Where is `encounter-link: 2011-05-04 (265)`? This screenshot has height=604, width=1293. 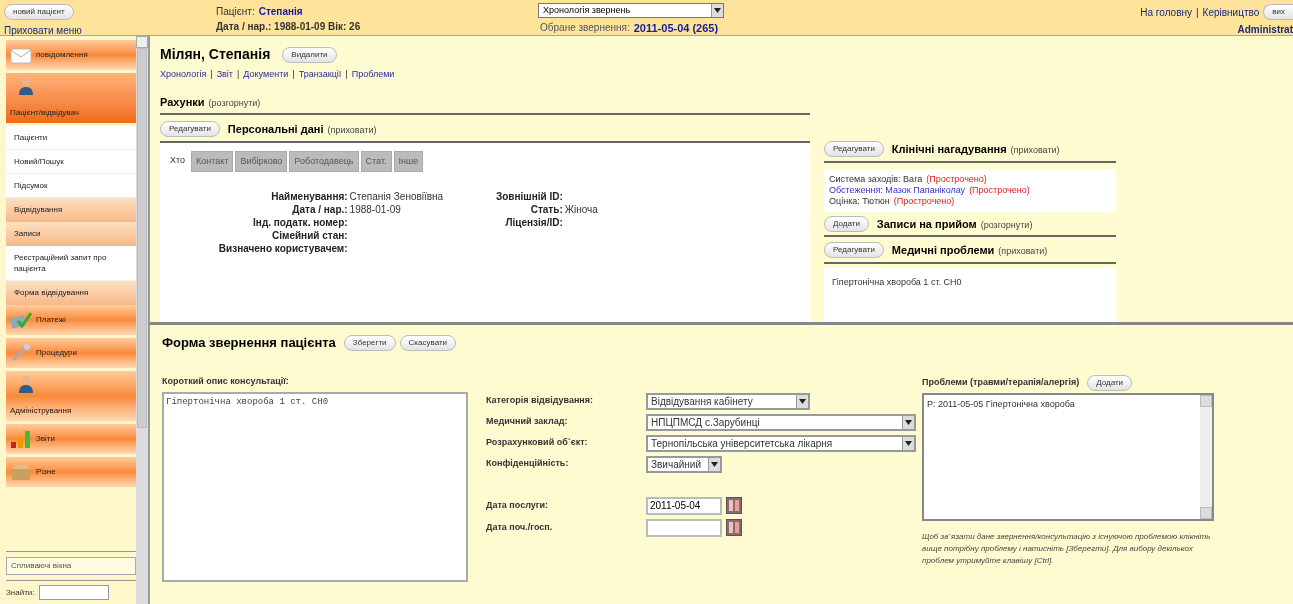 encounter-link: 2011-05-04 (265) is located at coordinates (676, 28).